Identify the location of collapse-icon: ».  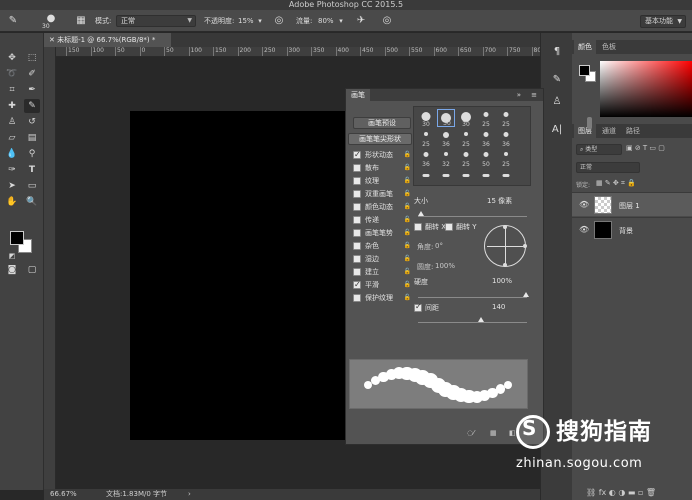
(519, 95).